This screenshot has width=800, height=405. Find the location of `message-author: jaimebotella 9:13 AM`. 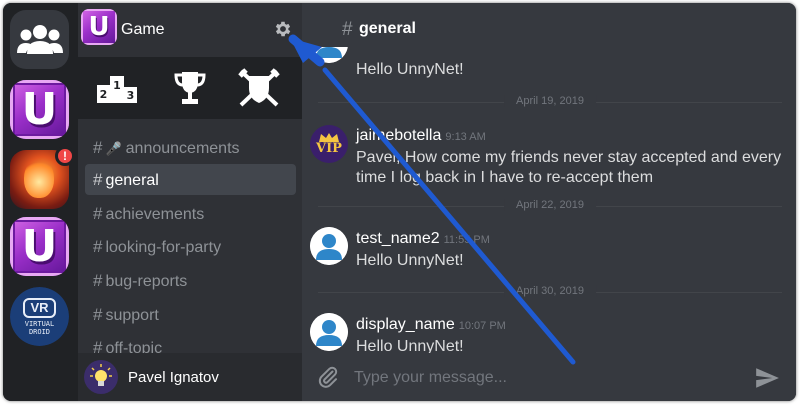

message-author: jaimebotella 9:13 AM is located at coordinates (421, 136).